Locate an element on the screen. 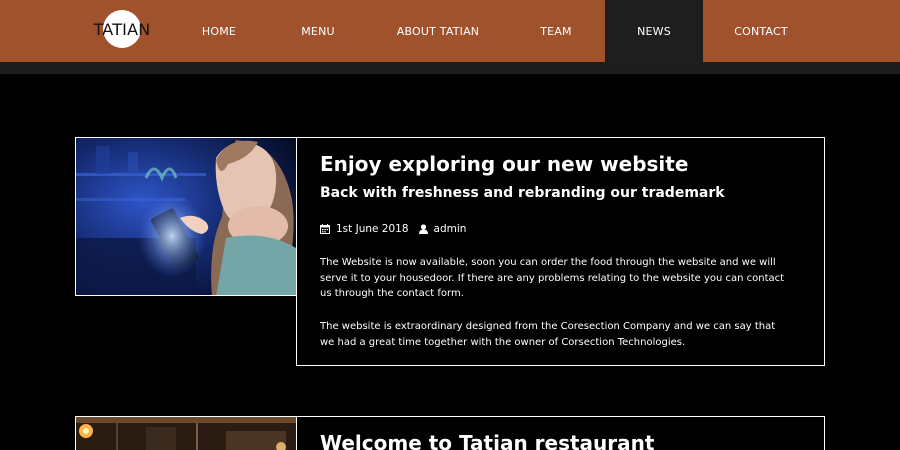  nav-news: NEWS is located at coordinates (654, 31).